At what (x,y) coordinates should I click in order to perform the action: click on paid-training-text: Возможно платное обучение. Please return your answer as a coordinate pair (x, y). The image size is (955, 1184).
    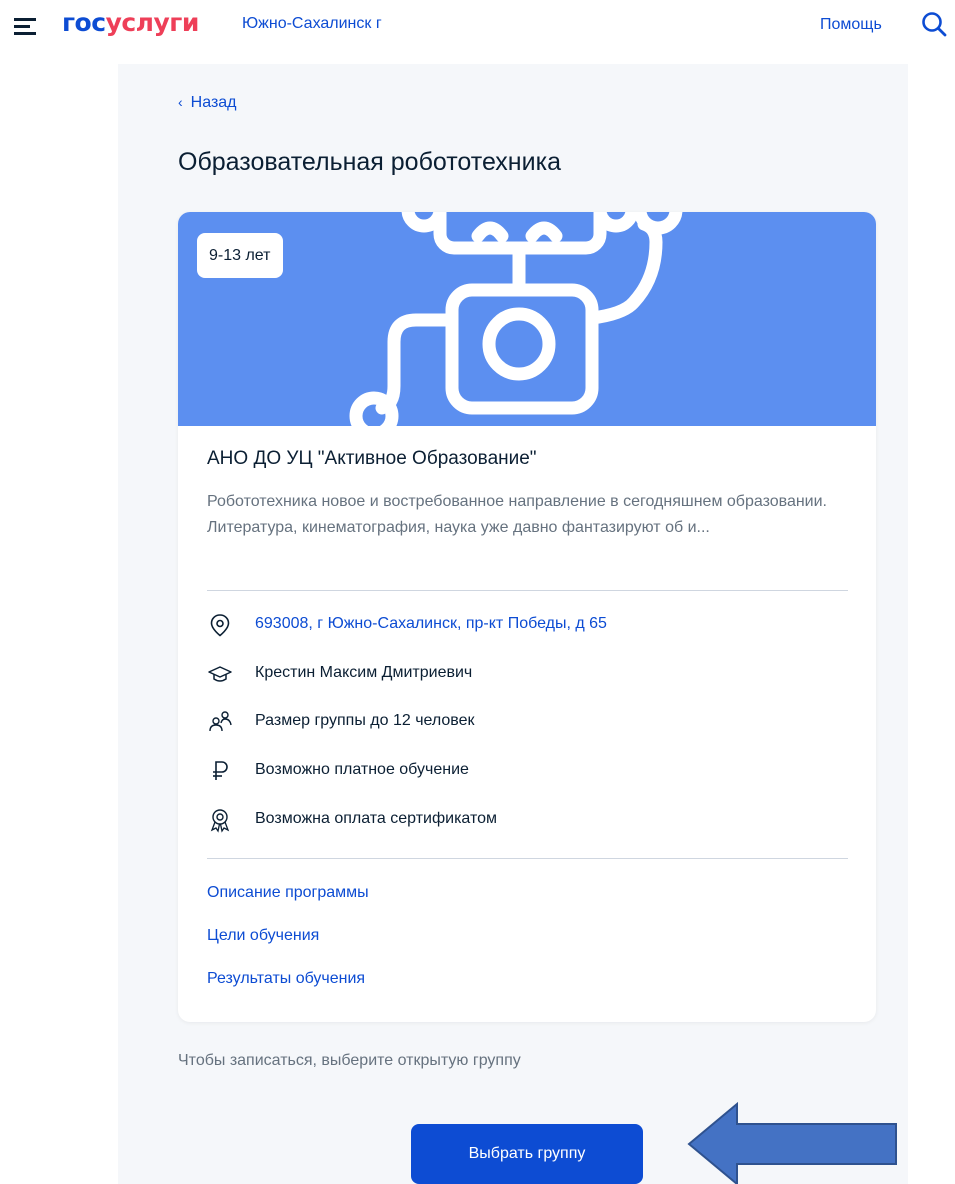
    Looking at the image, I should click on (362, 769).